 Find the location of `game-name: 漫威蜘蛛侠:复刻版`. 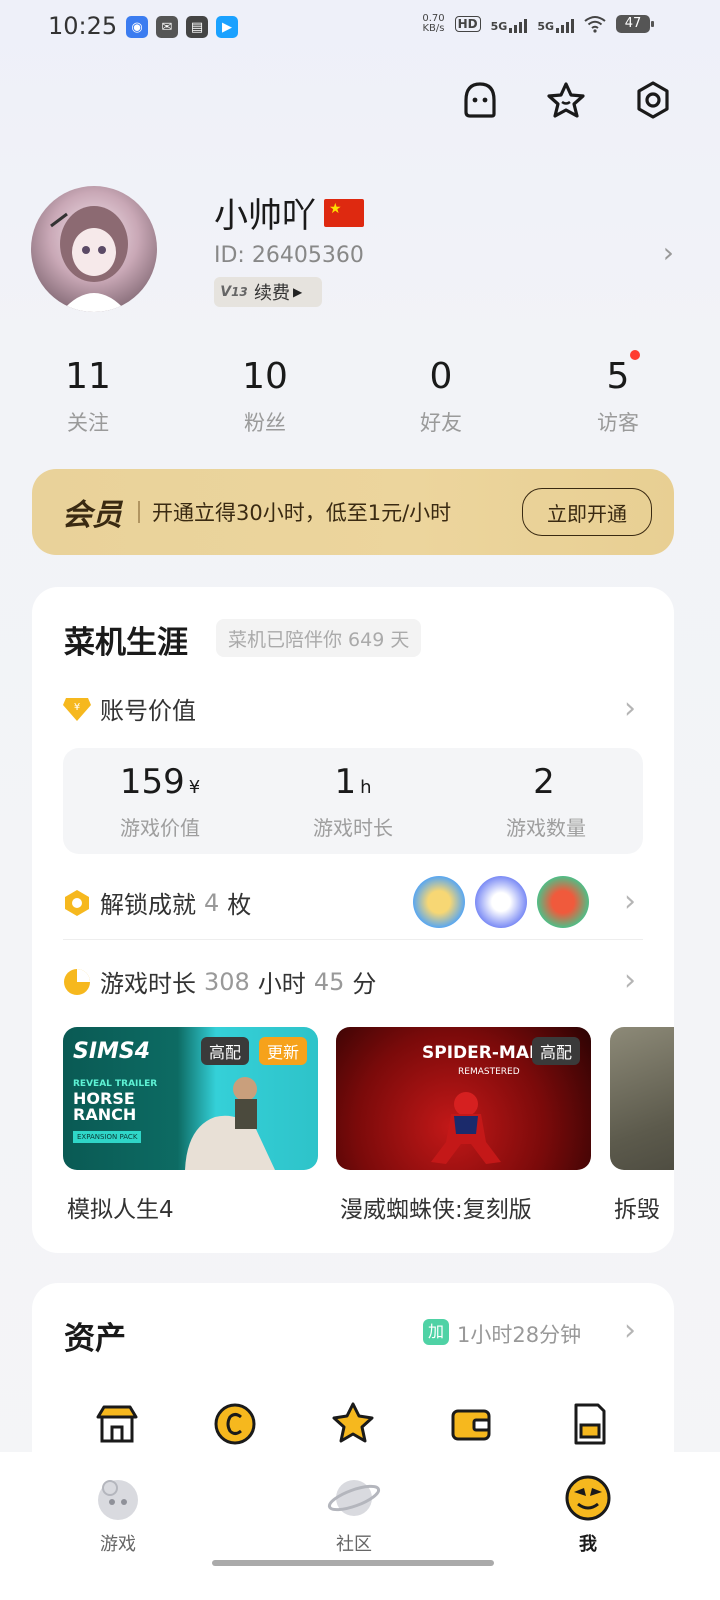

game-name: 漫威蜘蛛侠:复刻版 is located at coordinates (436, 1210).